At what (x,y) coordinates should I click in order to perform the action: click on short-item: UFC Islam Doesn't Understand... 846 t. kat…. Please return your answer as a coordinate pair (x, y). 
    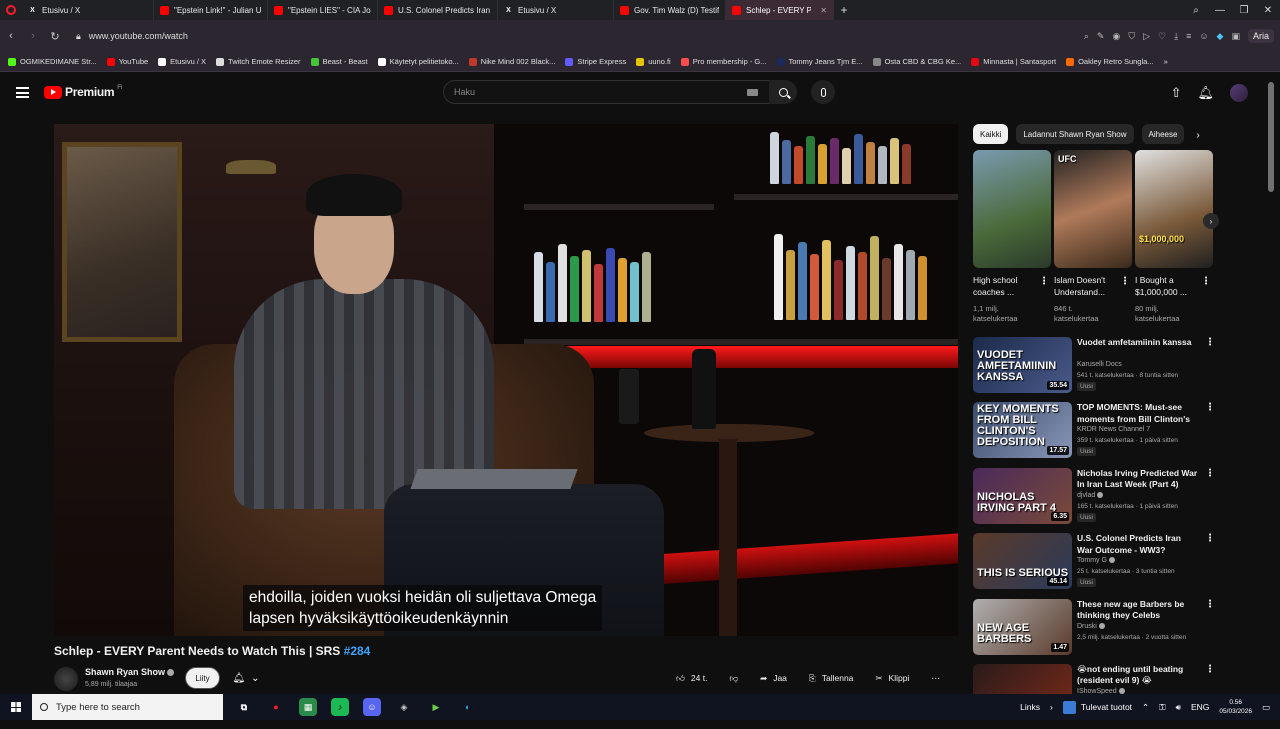
    Looking at the image, I should click on (1093, 237).